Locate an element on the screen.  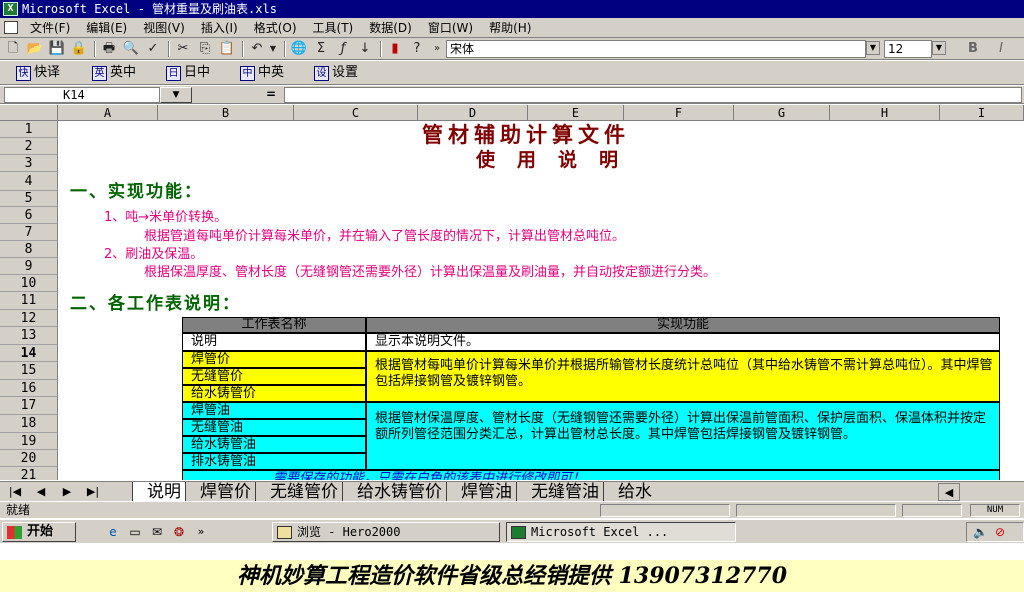
bold-button: B is located at coordinates (973, 49).